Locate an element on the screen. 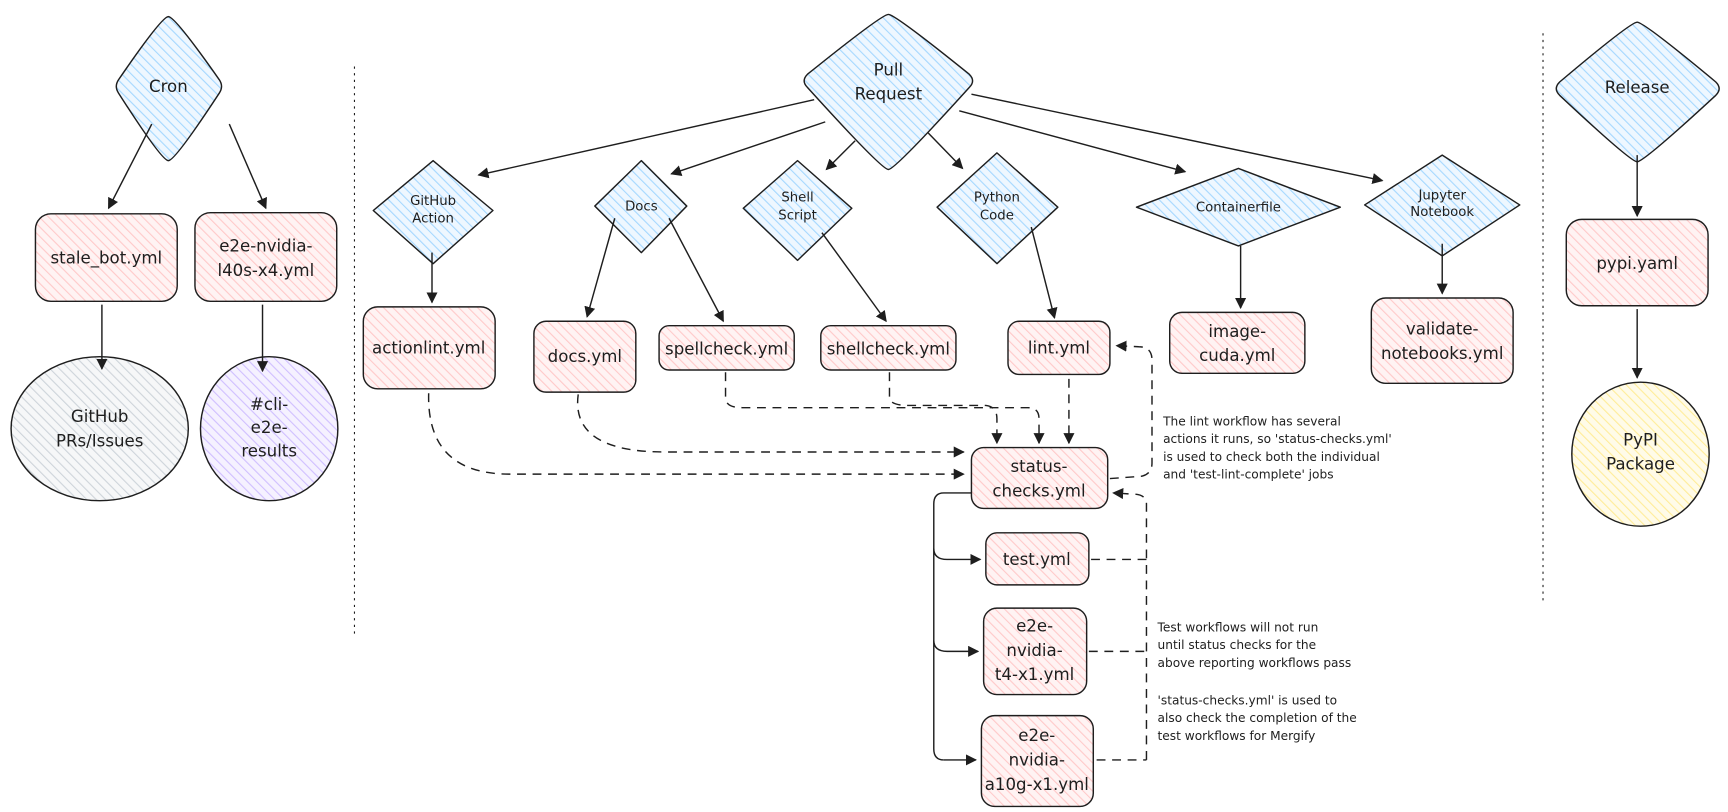  output-pypi-package: PyPI Package is located at coordinates (1640, 454).